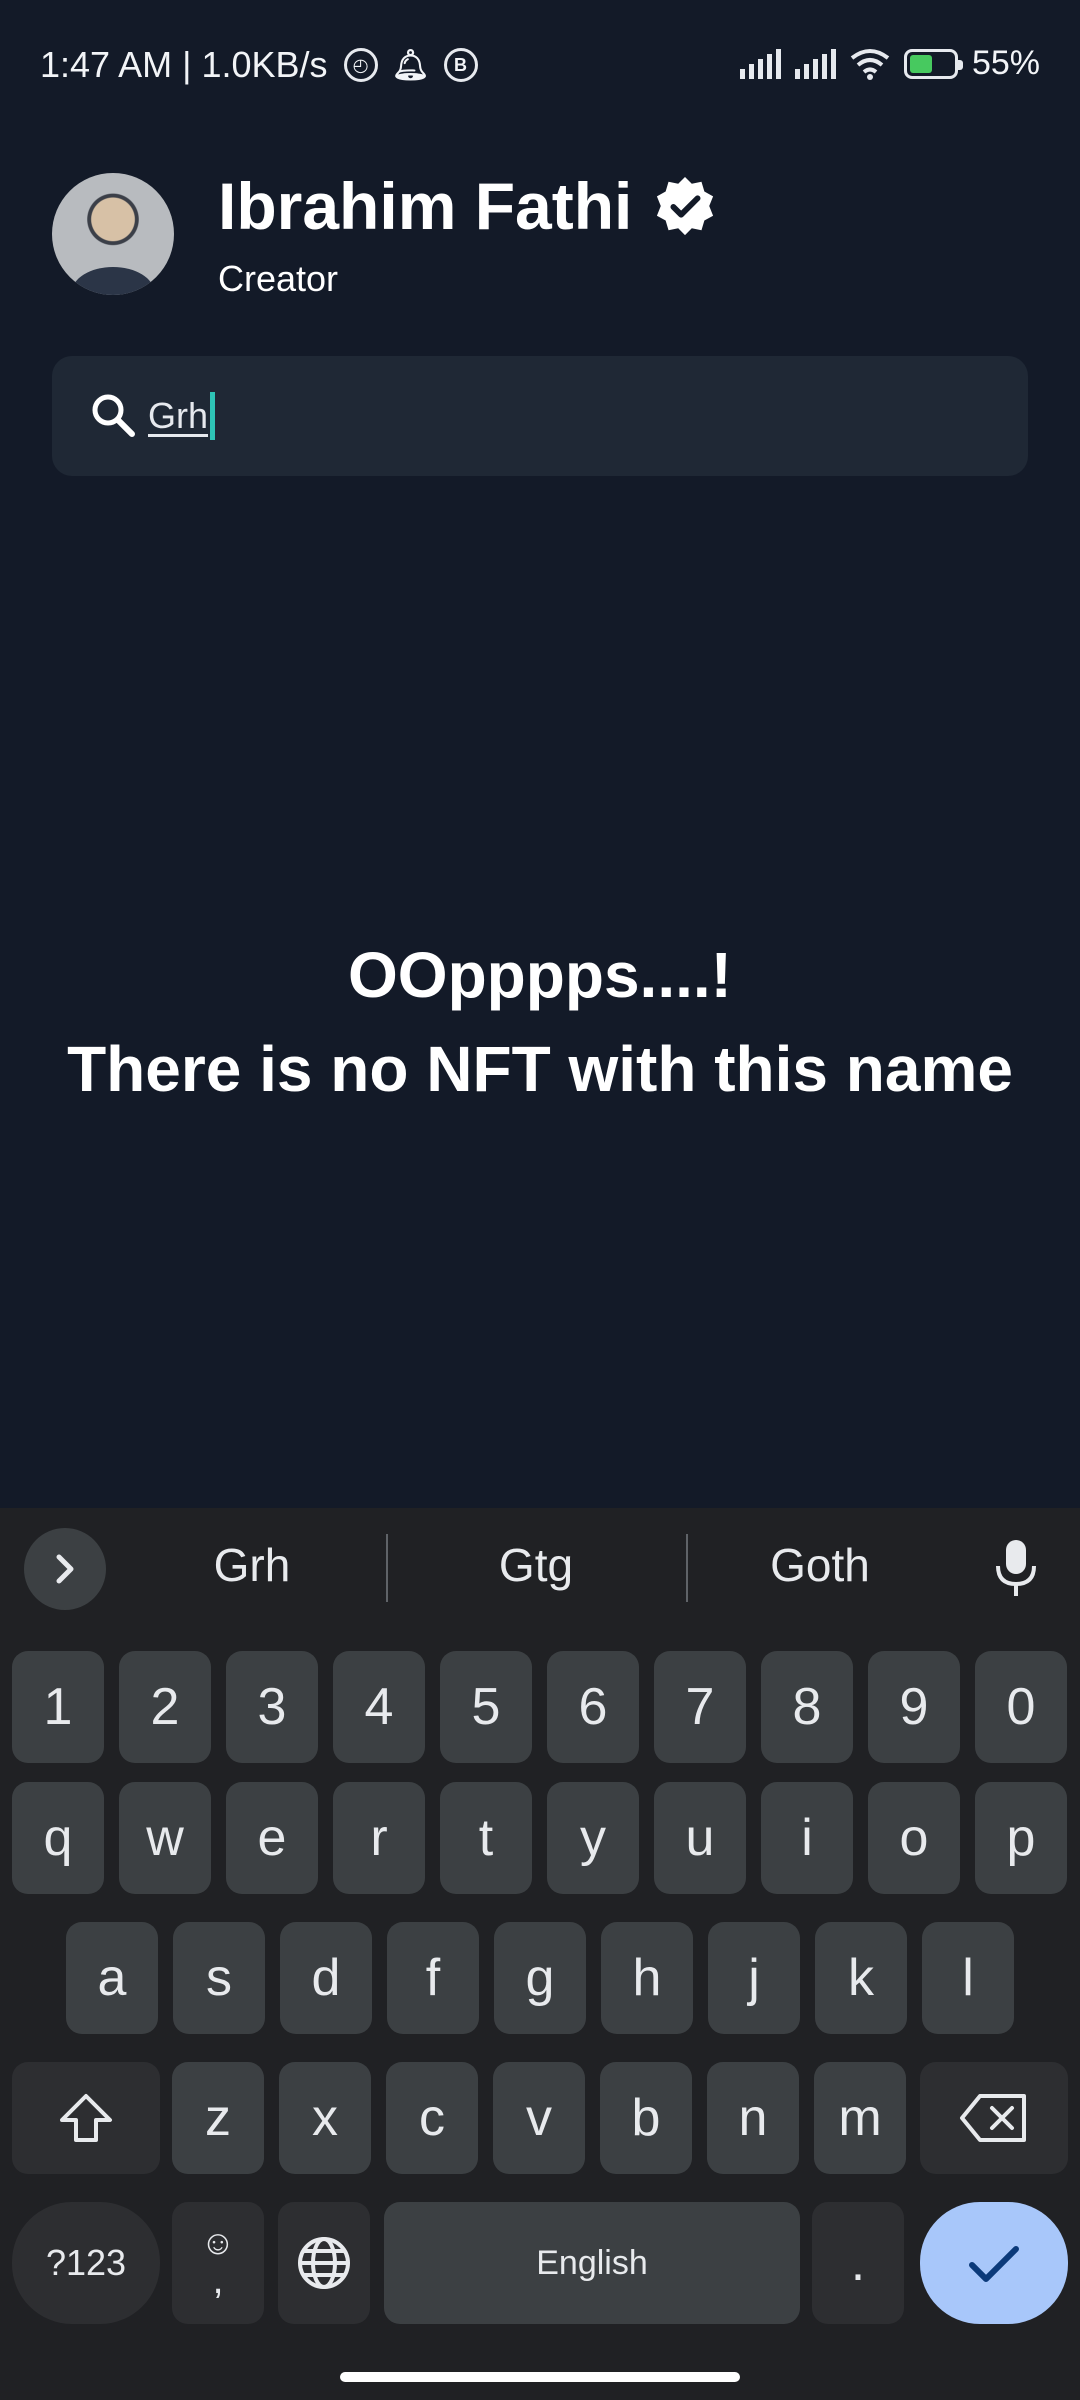 Image resolution: width=1080 pixels, height=2400 pixels. I want to click on bell-icon: 🔔︎, so click(410, 65).